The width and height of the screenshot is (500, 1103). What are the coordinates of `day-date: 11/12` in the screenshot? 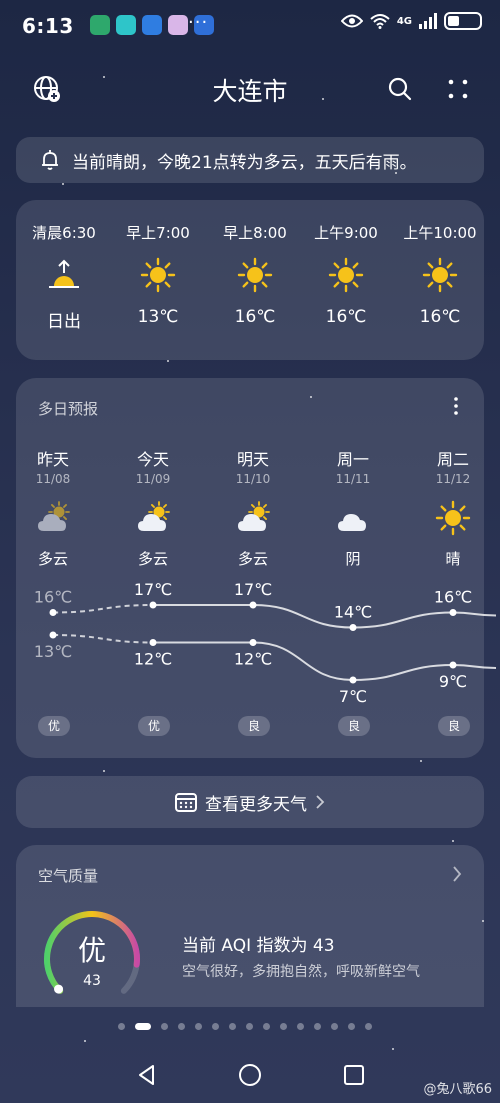 It's located at (453, 479).